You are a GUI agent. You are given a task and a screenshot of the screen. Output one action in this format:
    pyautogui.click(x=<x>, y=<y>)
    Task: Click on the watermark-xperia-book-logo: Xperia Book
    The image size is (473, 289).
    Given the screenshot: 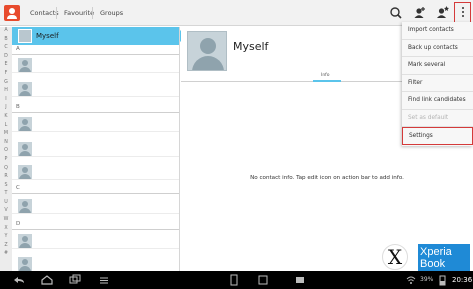 What is the action you would take?
    pyautogui.click(x=444, y=257)
    